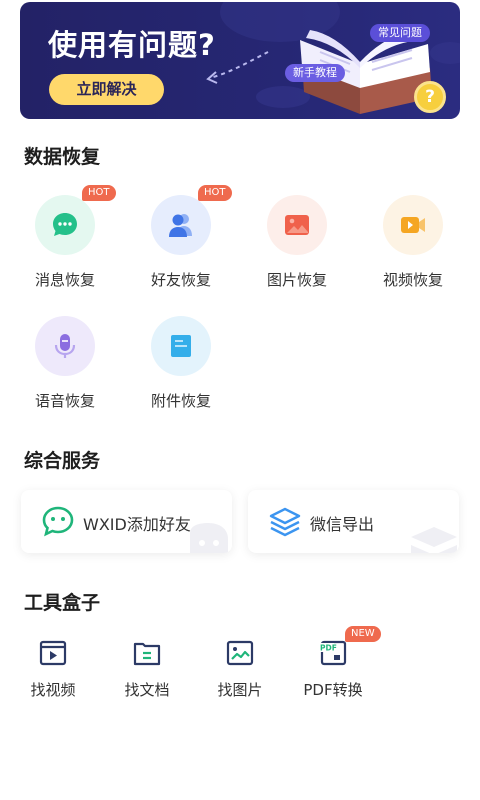 The height and width of the screenshot is (800, 480). I want to click on find-video-label: 找视频, so click(53, 690).